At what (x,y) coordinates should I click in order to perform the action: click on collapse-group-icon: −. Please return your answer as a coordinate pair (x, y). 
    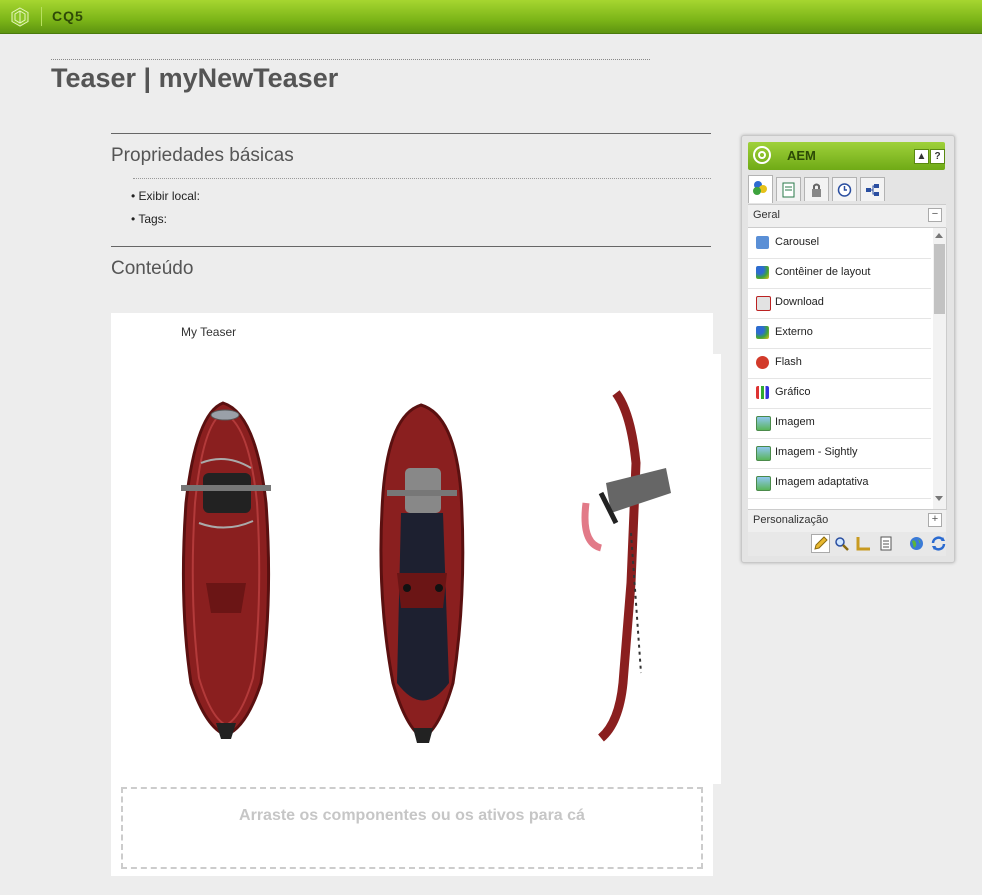
    Looking at the image, I should click on (935, 215).